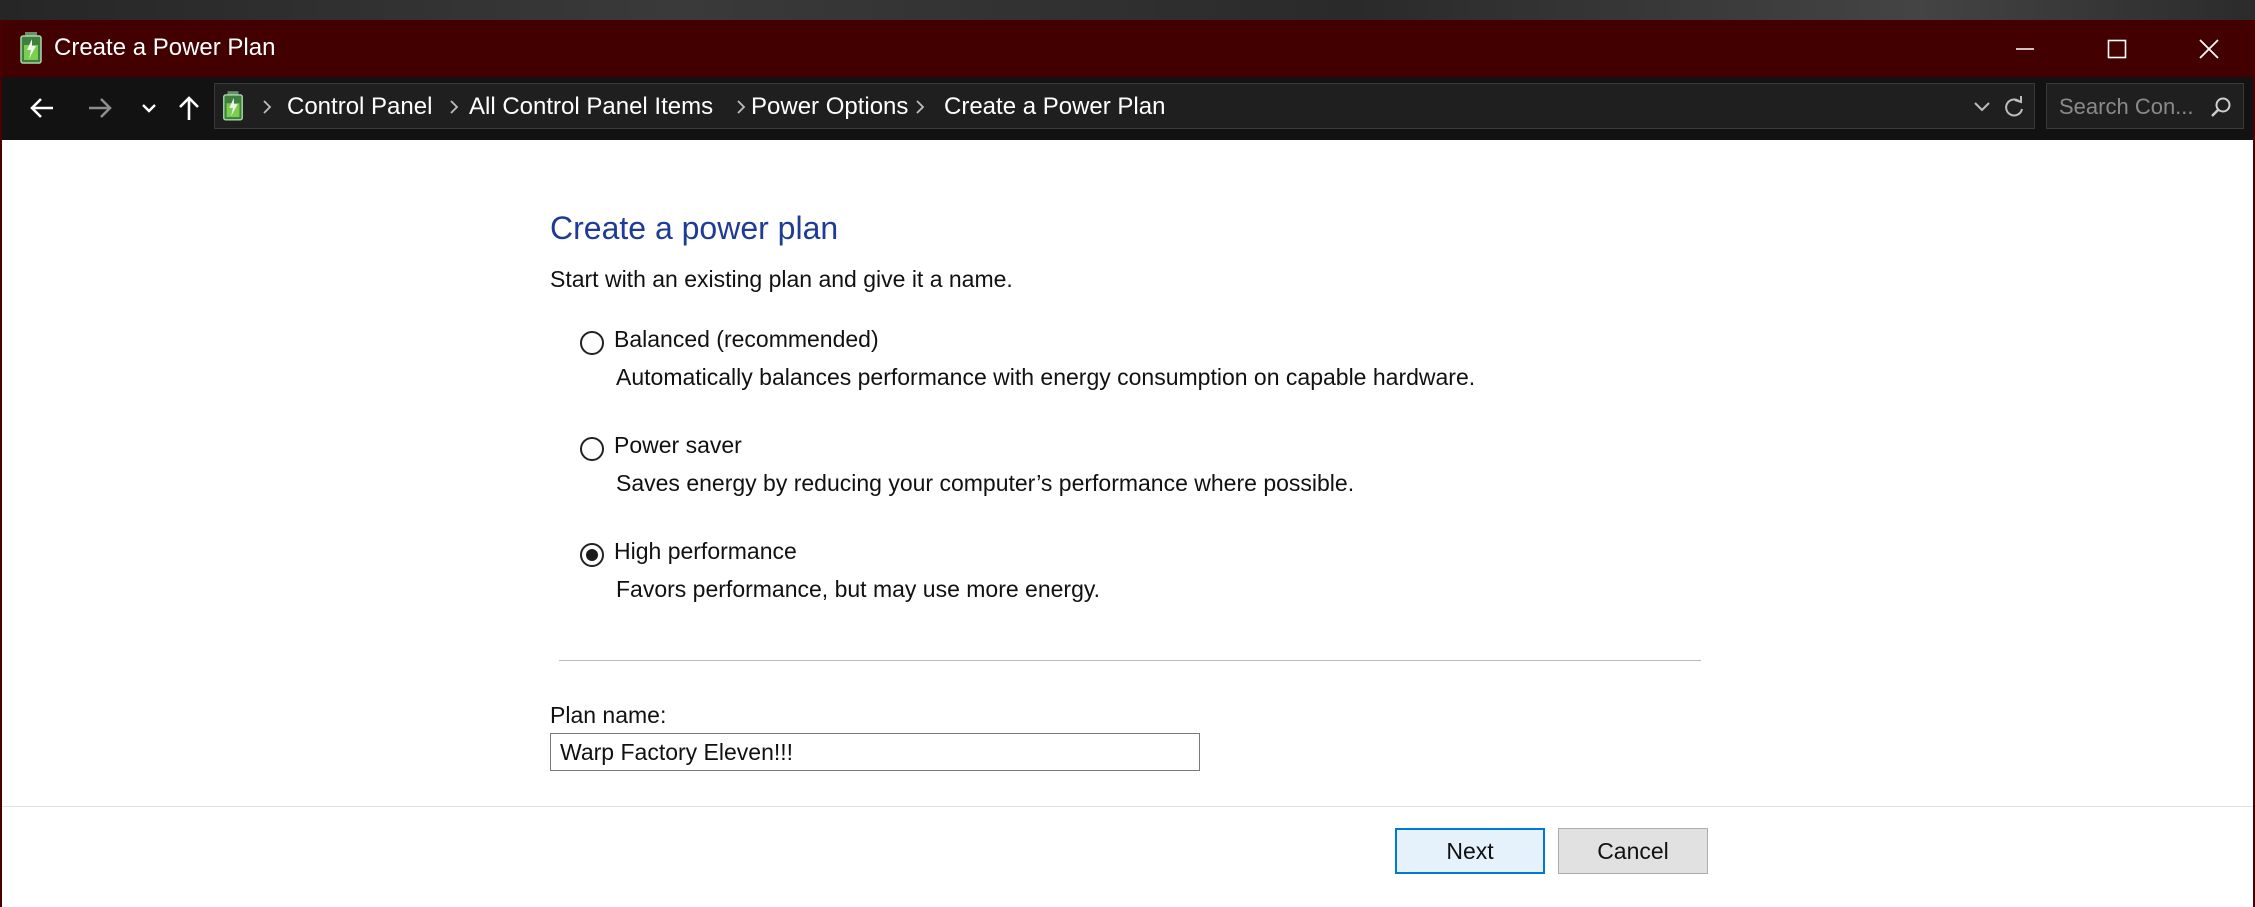  Describe the element at coordinates (592, 449) in the screenshot. I see `radio-power-saver` at that location.